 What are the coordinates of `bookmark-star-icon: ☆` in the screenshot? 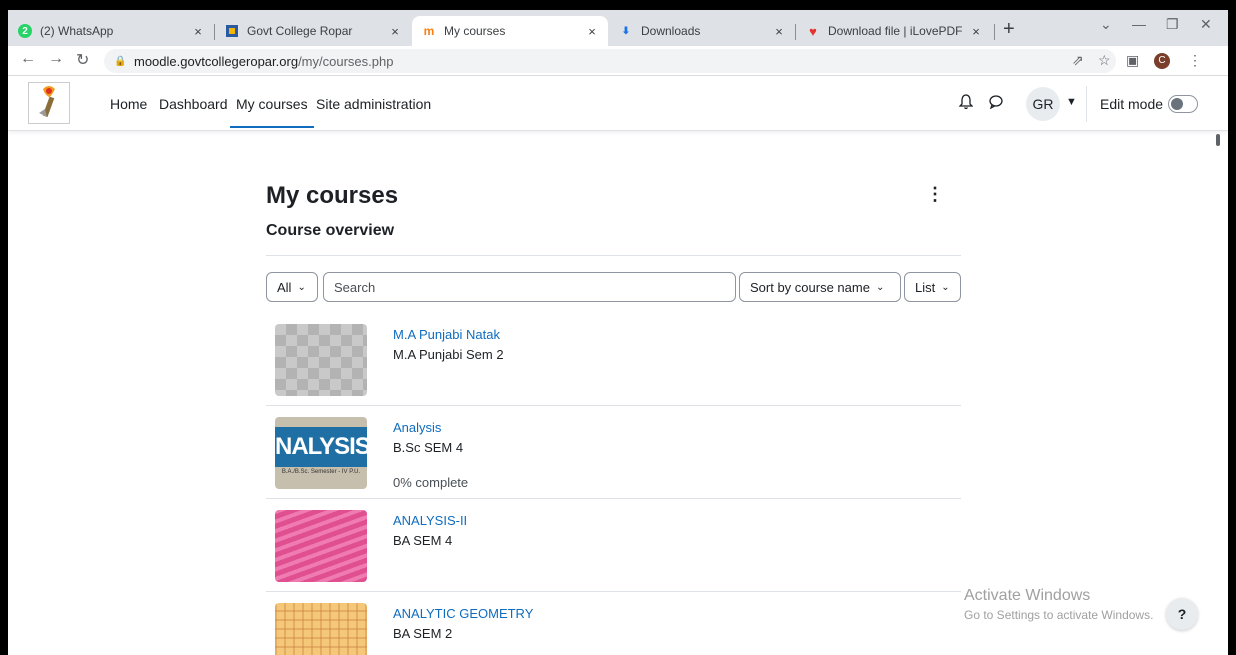 It's located at (1104, 60).